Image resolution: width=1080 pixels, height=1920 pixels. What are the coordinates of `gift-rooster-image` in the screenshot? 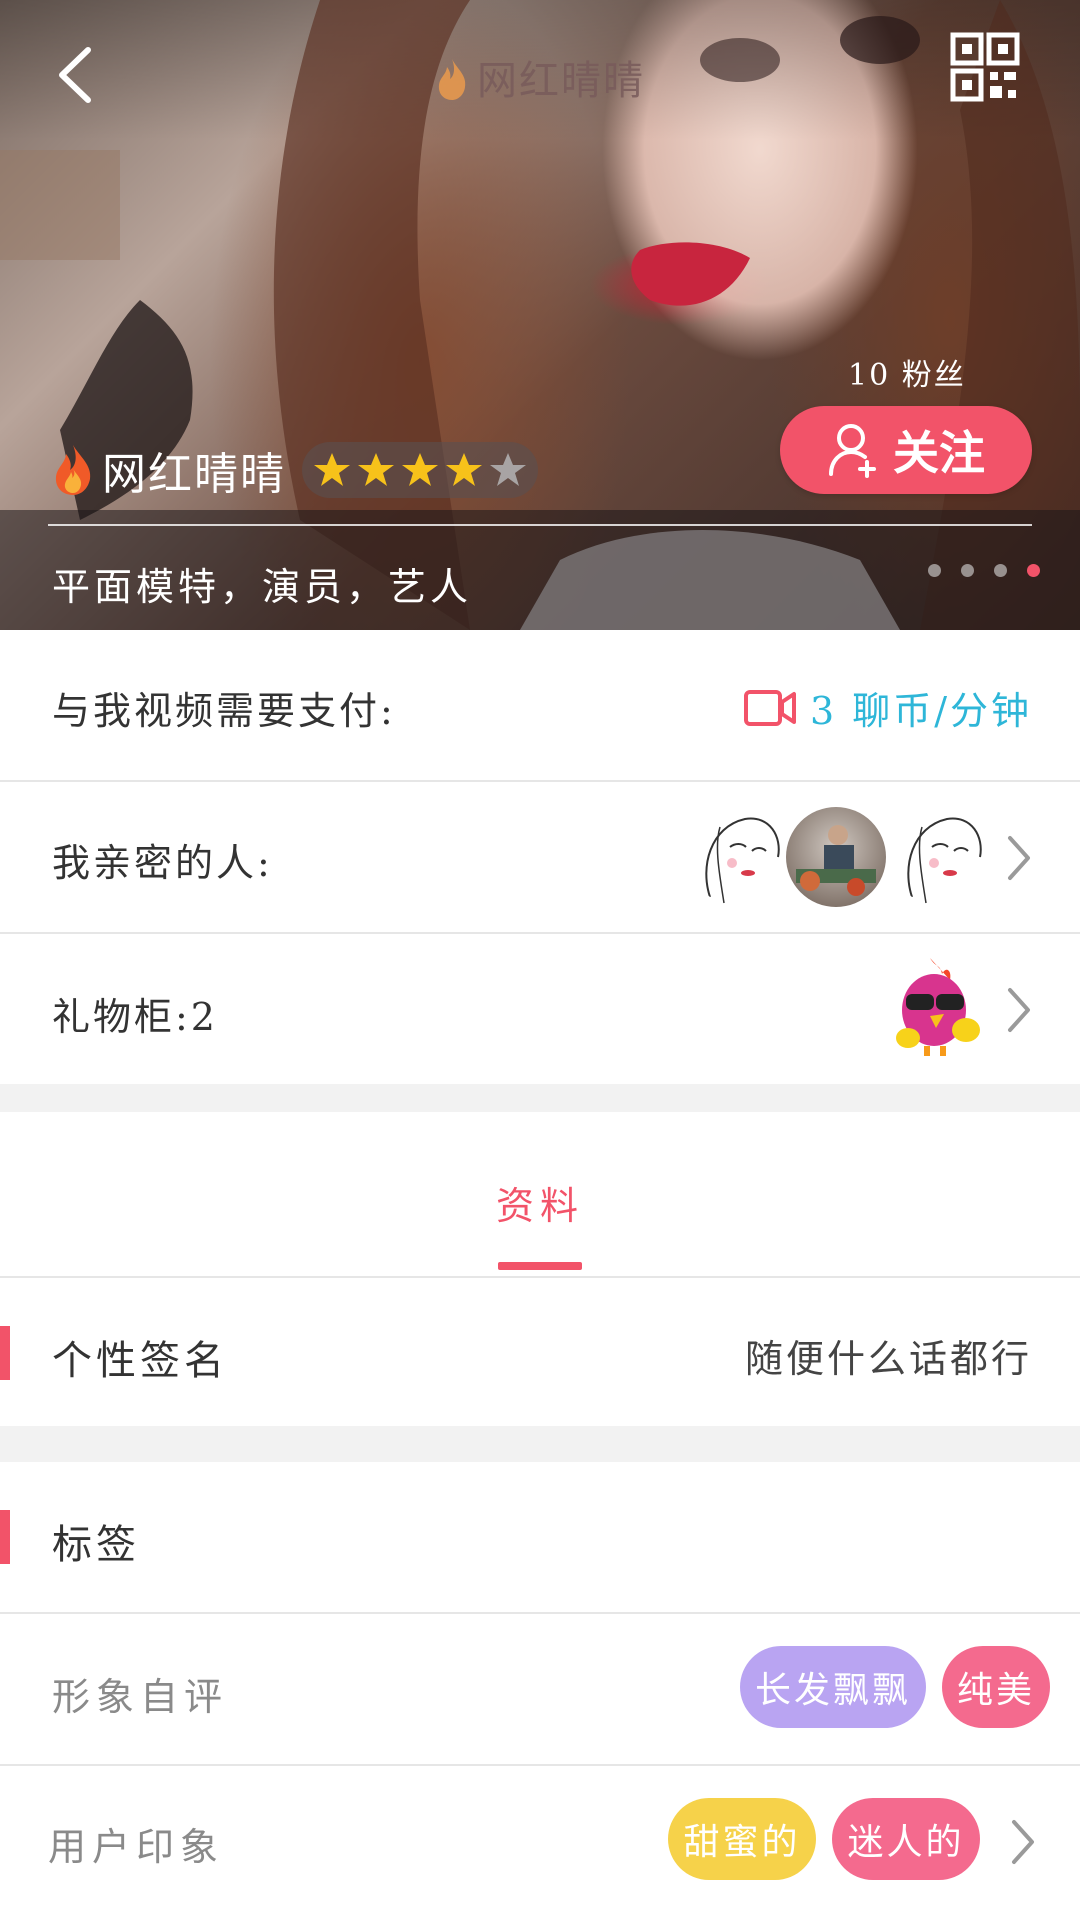 It's located at (938, 1007).